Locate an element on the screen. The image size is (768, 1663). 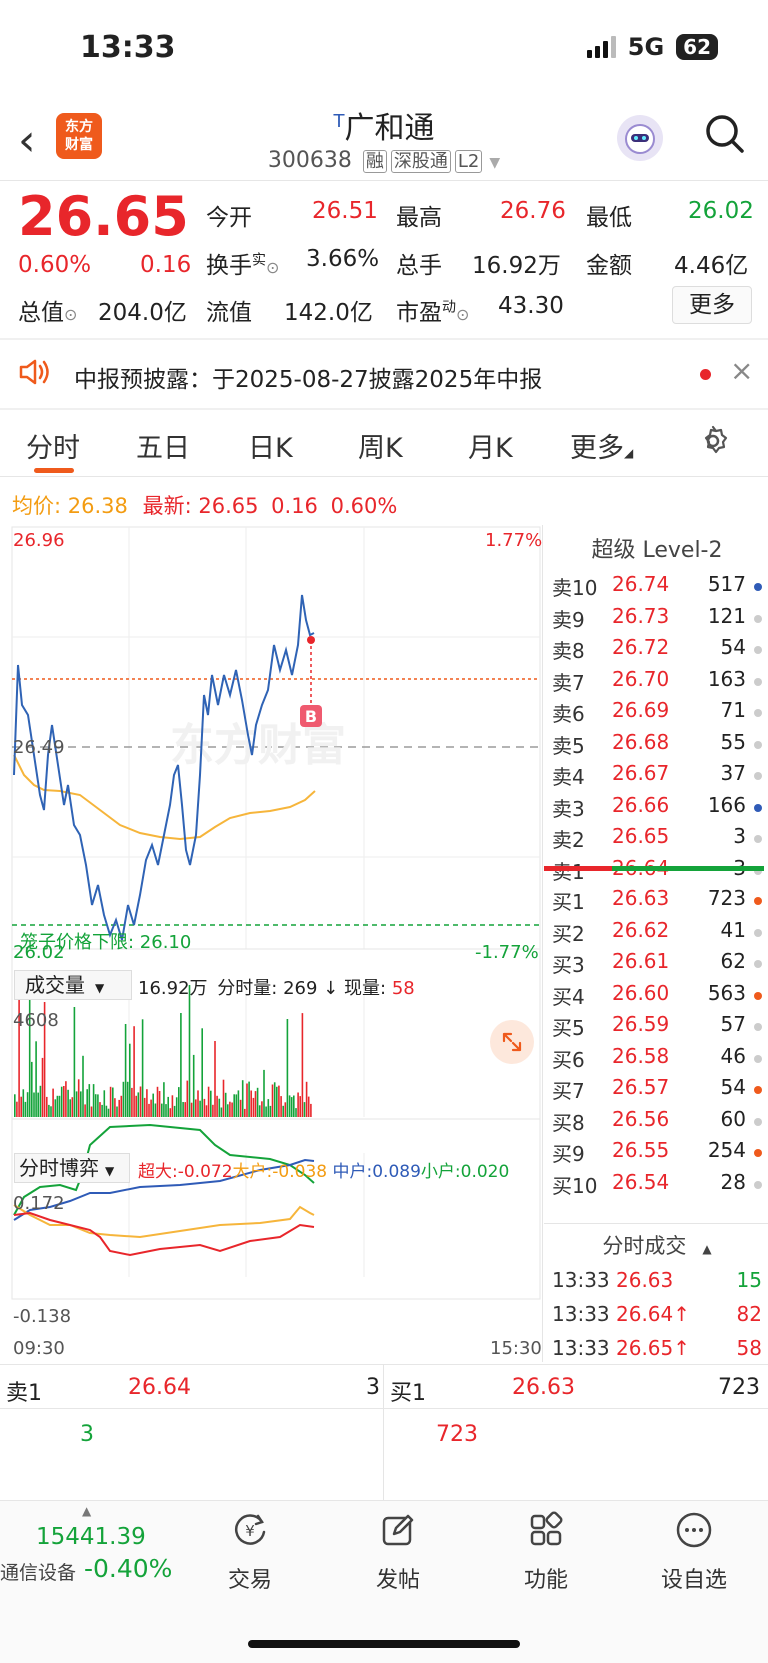
orderbook-row: 买9 26.55 254 is located at coordinates (660, 1153).